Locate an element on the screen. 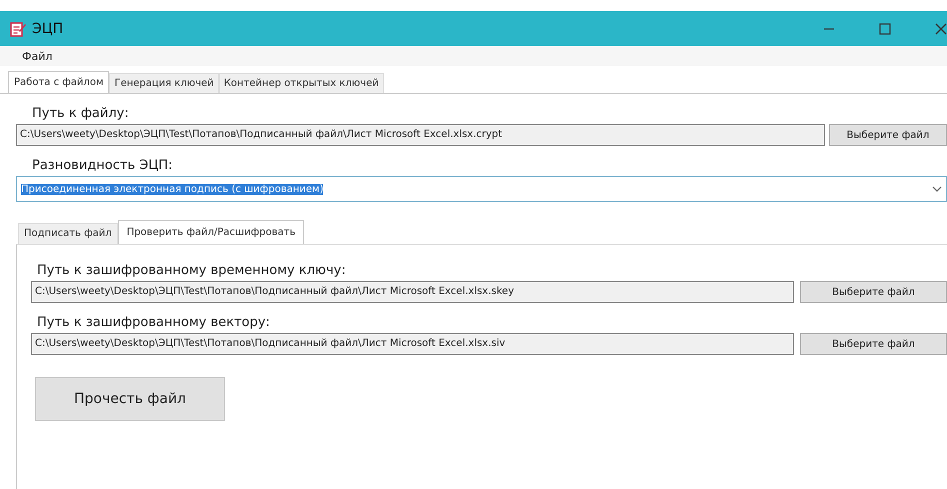 Image resolution: width=947 pixels, height=489 pixels. close-icon is located at coordinates (941, 28).